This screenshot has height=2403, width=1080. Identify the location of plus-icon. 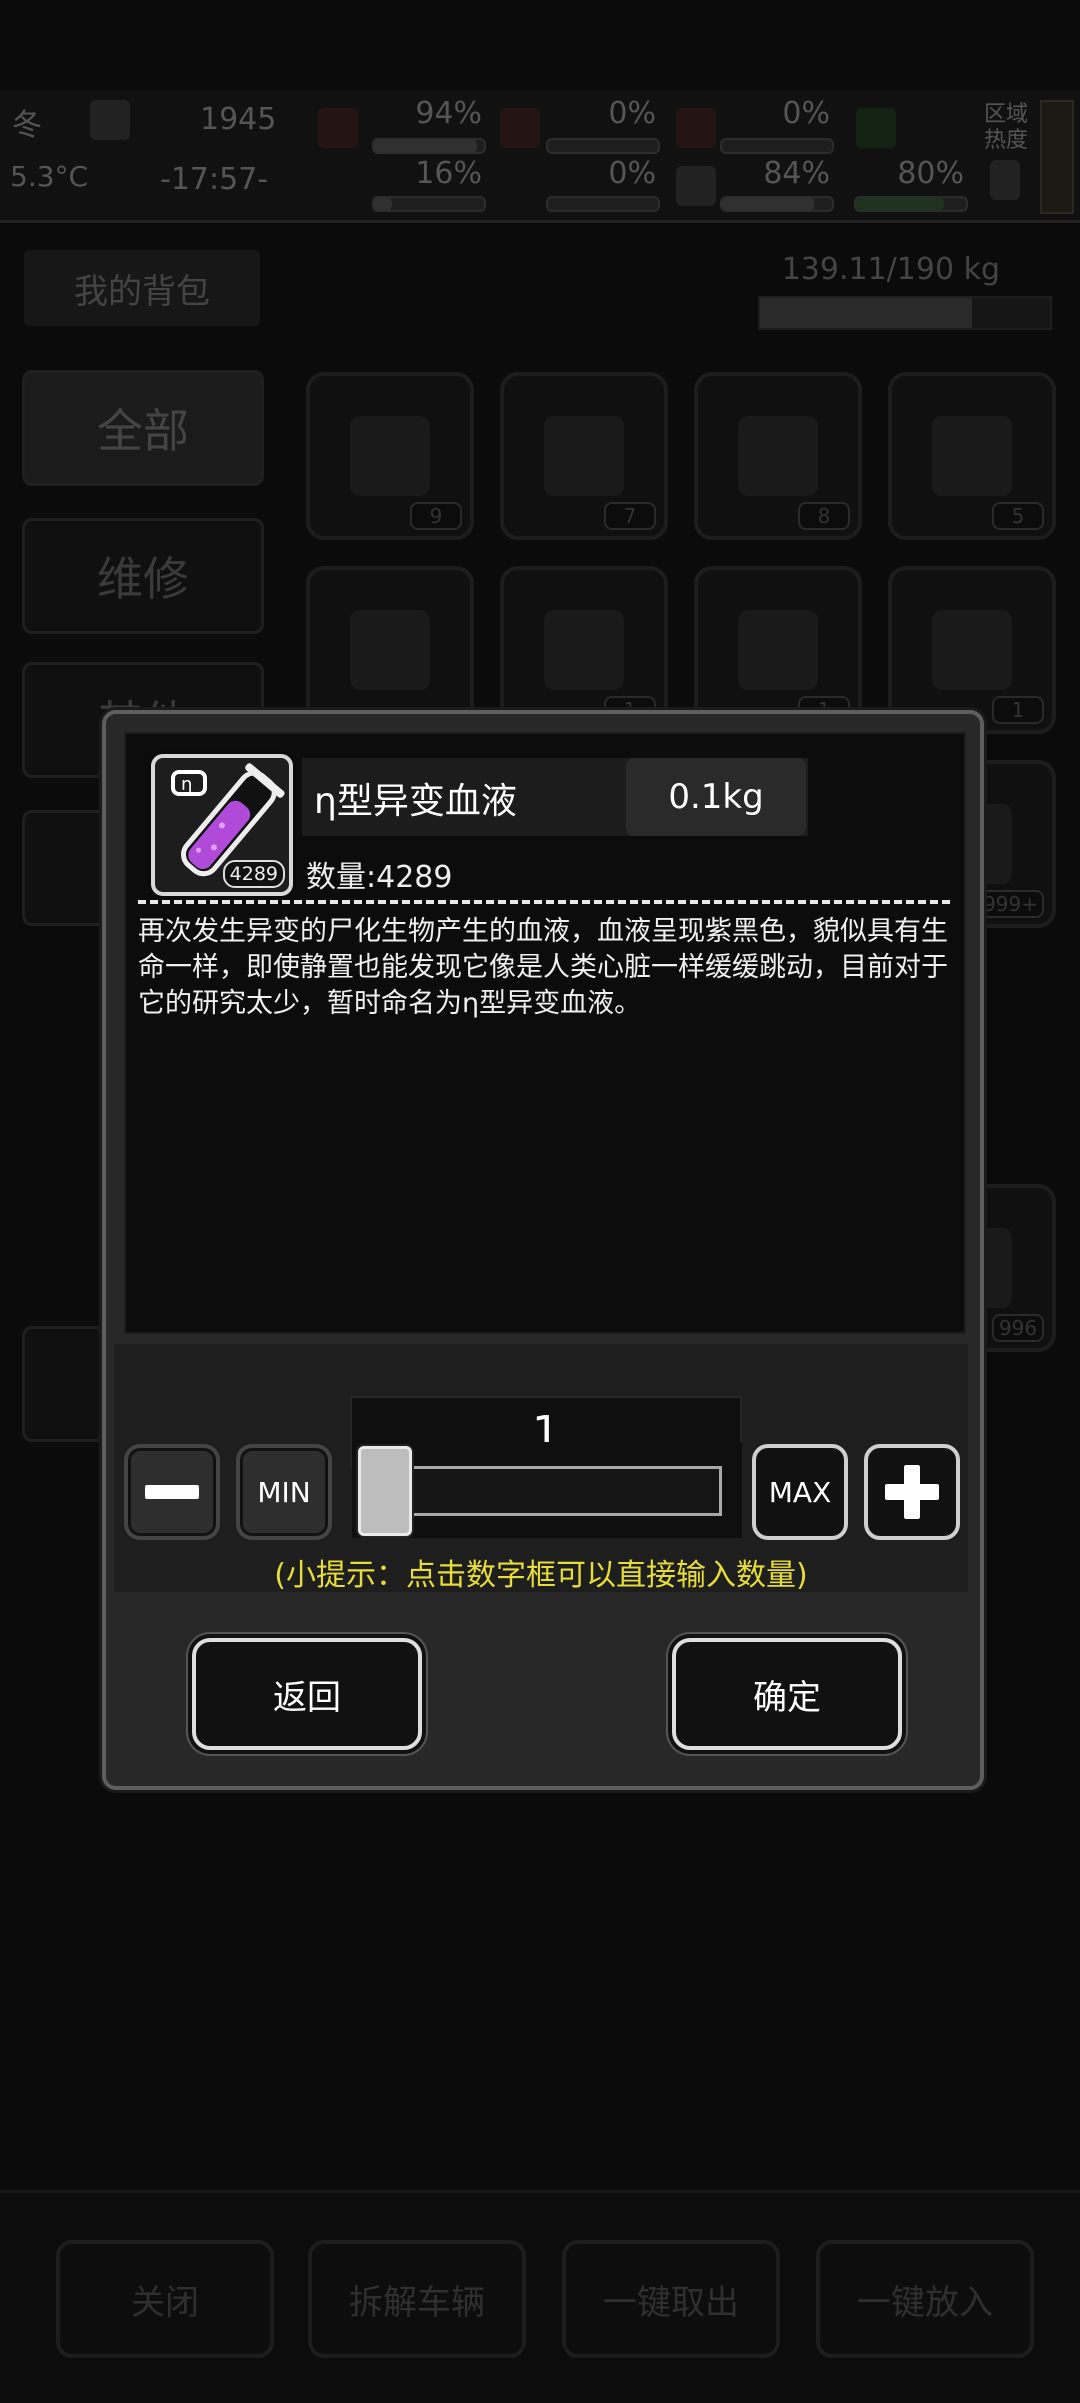
(912, 1492).